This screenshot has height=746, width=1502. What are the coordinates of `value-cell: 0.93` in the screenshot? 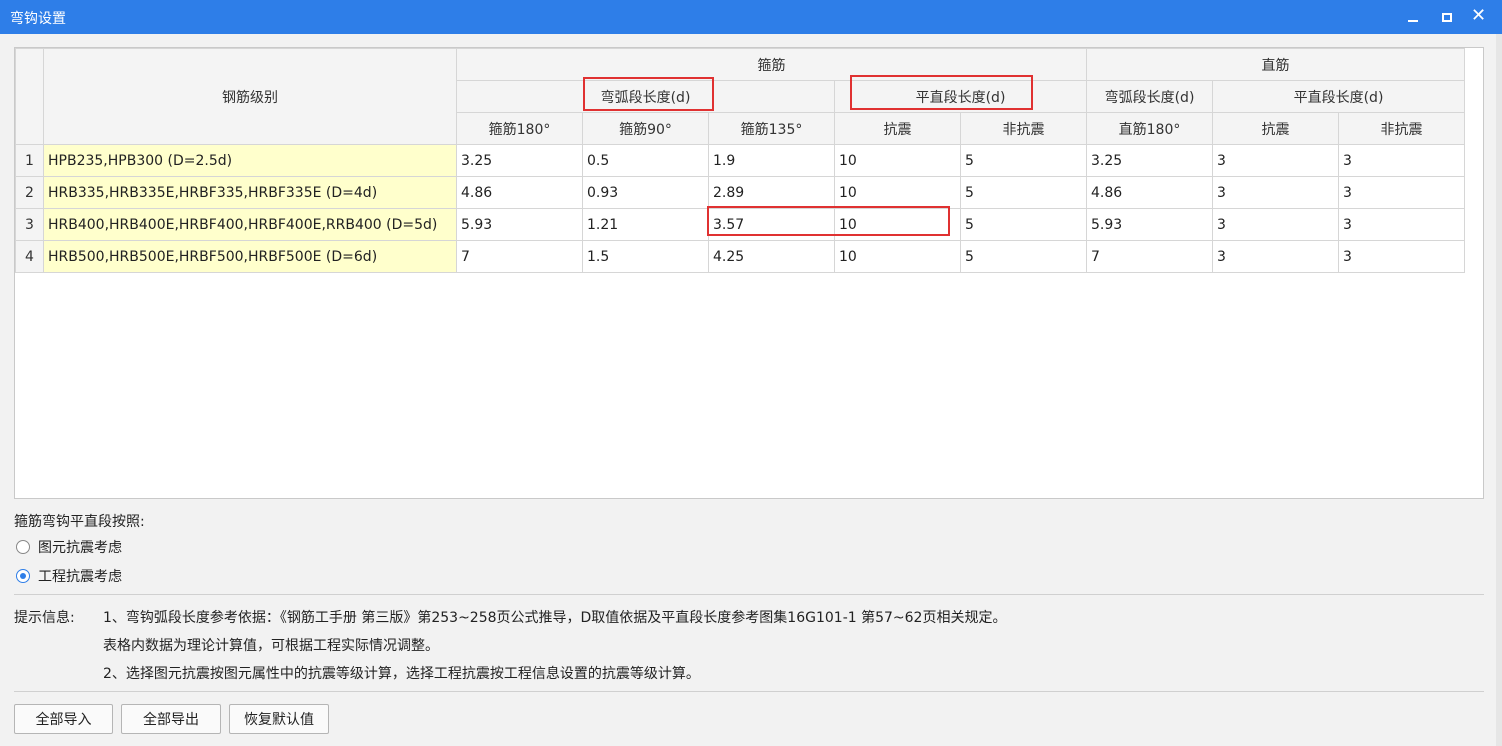 It's located at (645, 192).